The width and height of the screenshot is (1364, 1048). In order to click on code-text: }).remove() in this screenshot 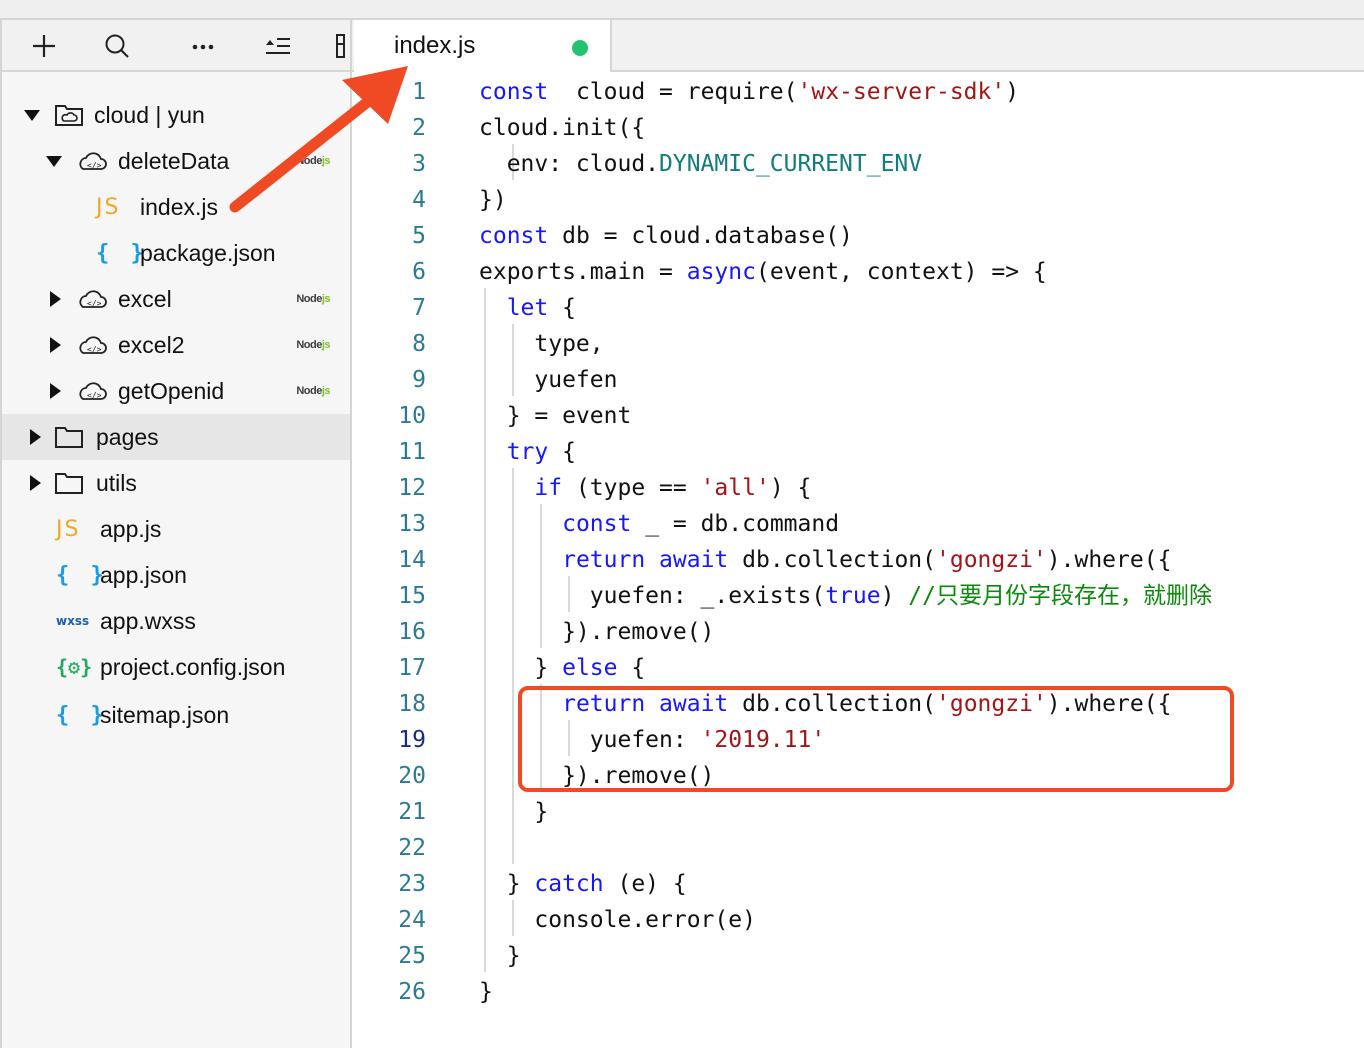, I will do `click(596, 776)`.